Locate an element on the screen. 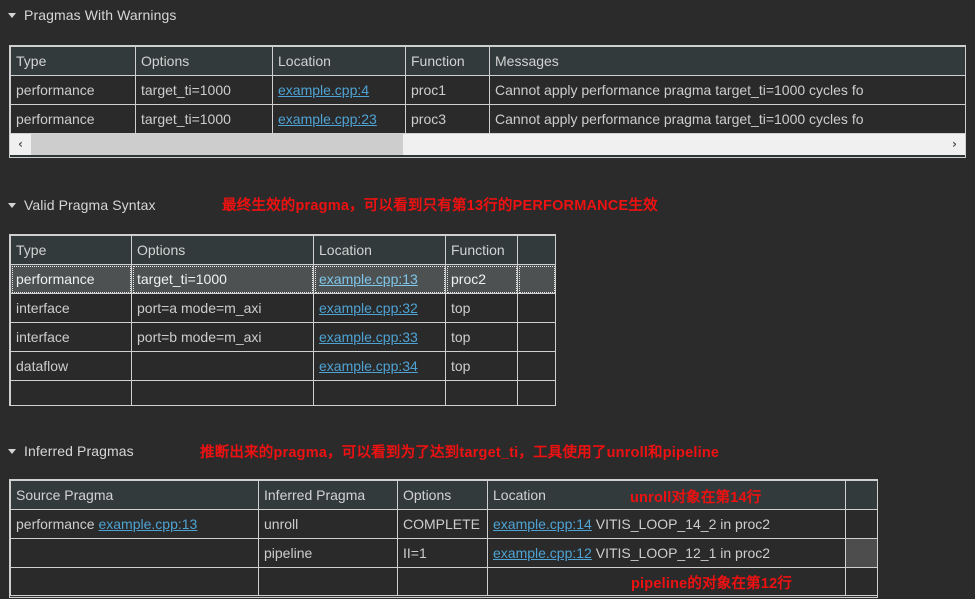  source-pragma-link: example.cpp:13 is located at coordinates (147, 524).